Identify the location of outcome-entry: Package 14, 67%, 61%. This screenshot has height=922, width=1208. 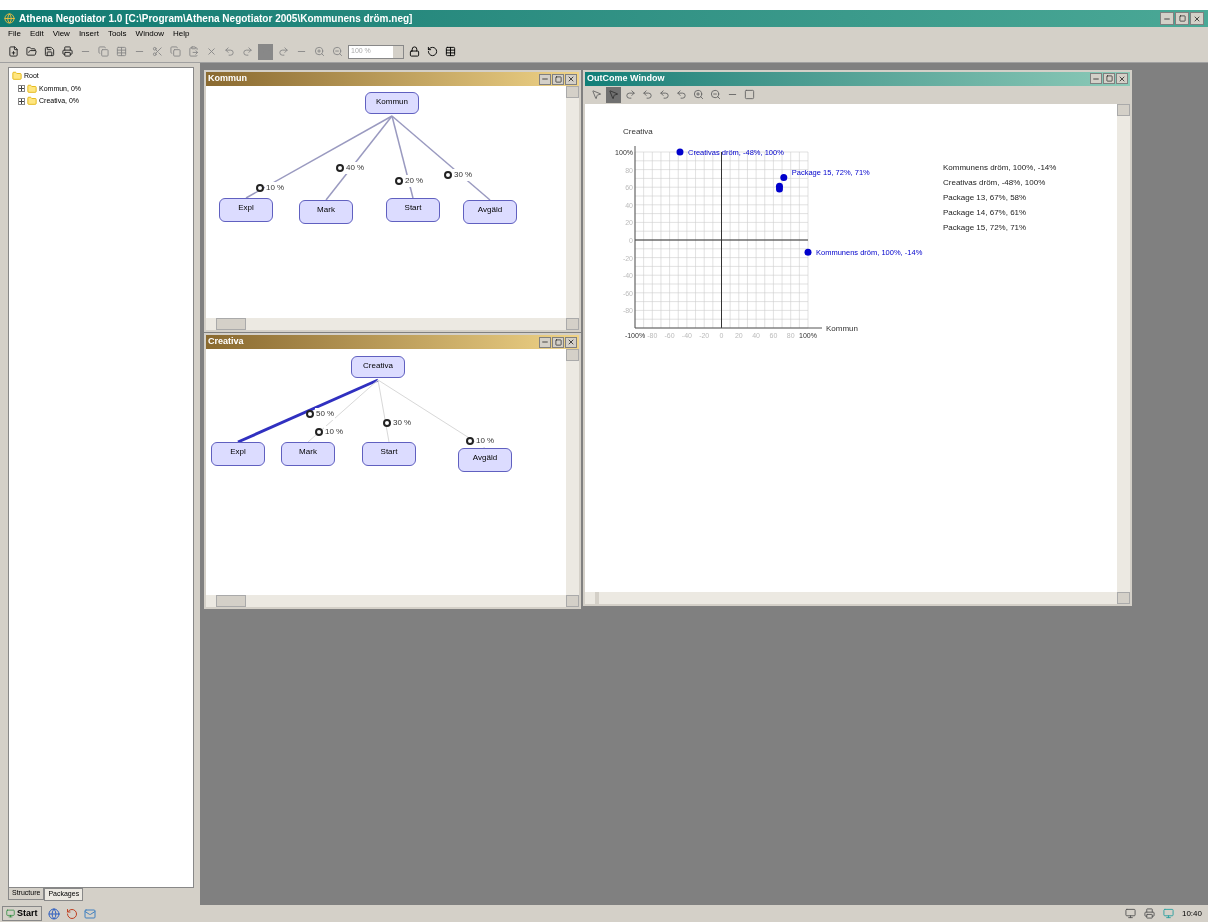
(985, 213).